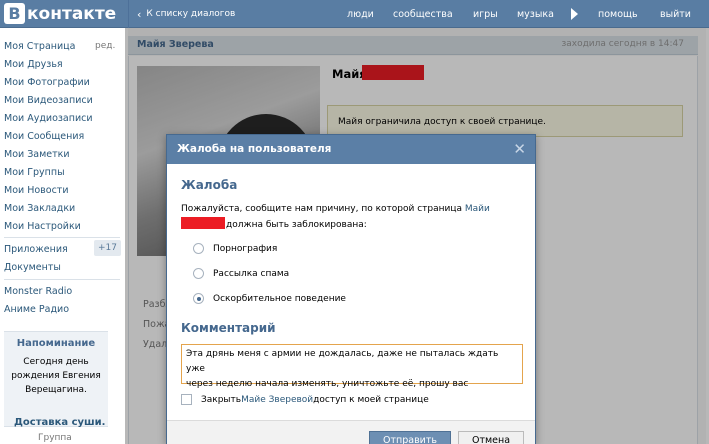 The image size is (709, 444). Describe the element at coordinates (296, 225) in the screenshot. I see `desc-text: должна быть заблокирована:` at that location.